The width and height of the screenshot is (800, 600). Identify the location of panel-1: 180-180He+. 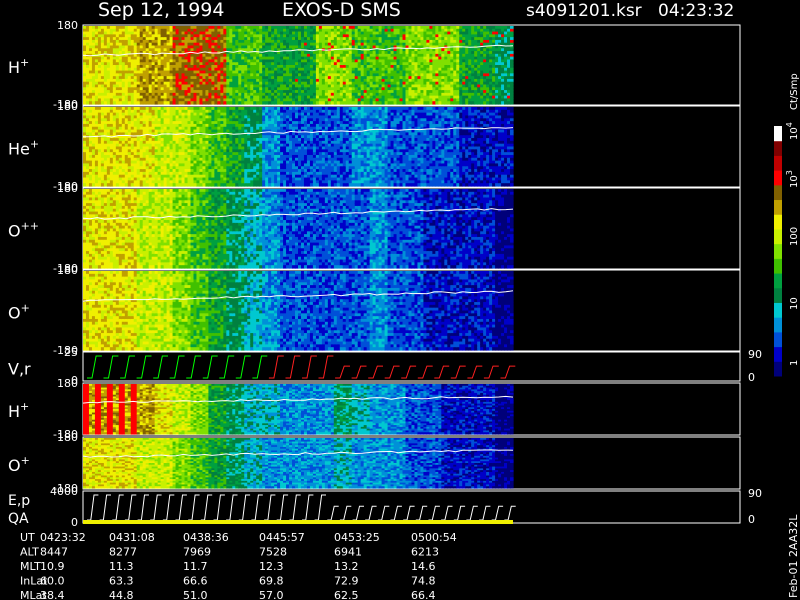
(374, 146).